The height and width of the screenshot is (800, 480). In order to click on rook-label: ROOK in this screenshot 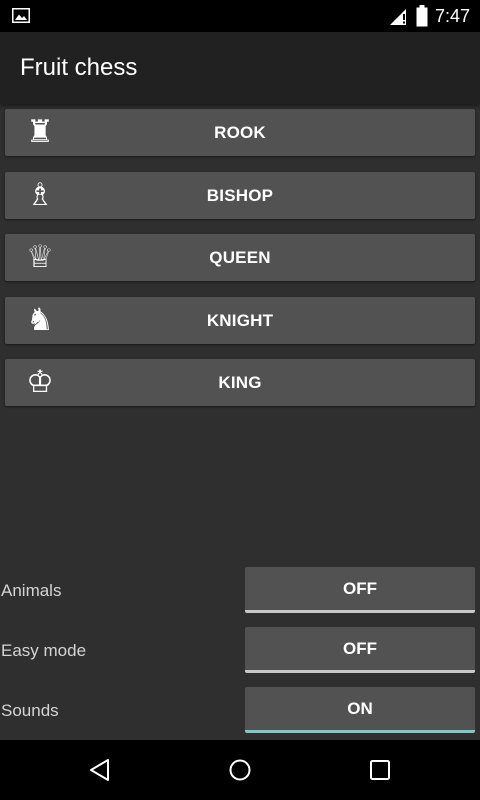, I will do `click(240, 132)`.